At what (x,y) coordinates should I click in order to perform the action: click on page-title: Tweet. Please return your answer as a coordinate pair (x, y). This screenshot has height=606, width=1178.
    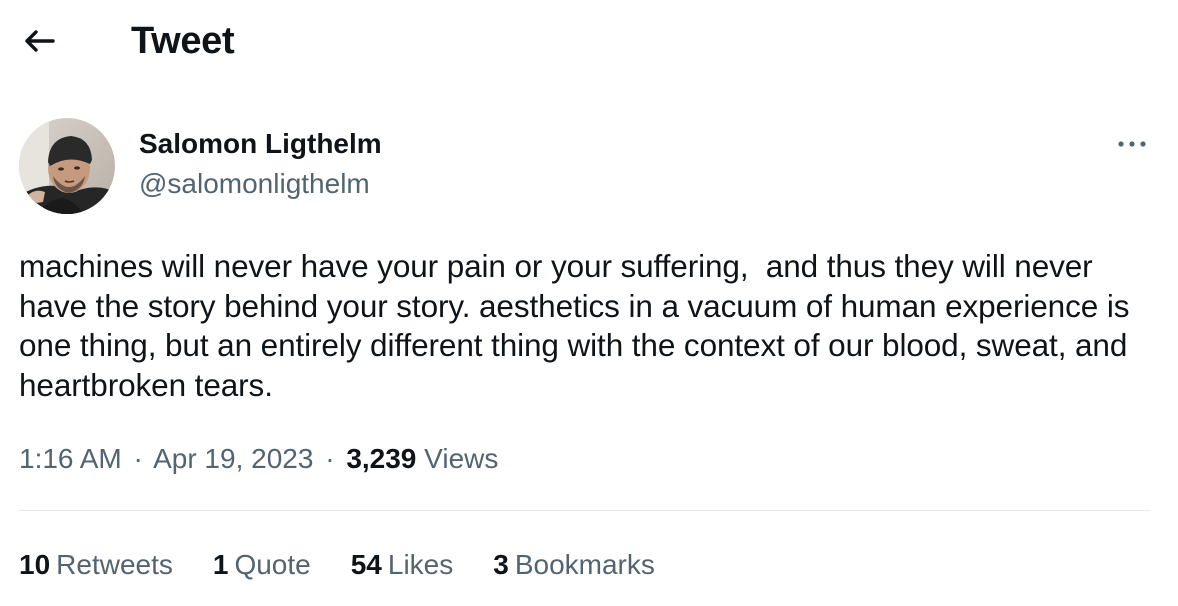
    Looking at the image, I should click on (183, 41).